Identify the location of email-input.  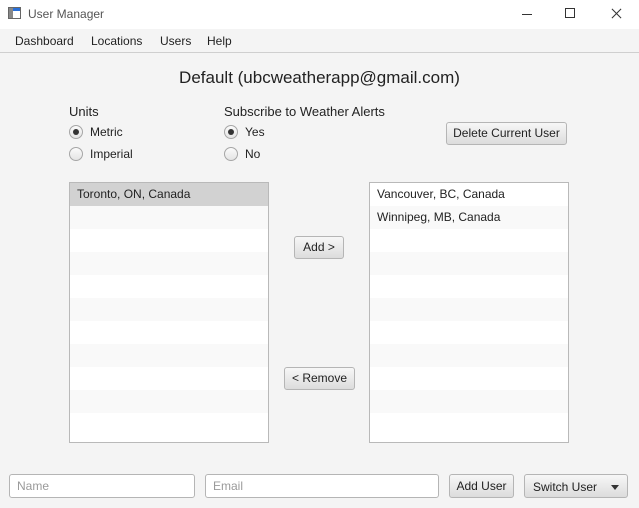
(322, 486).